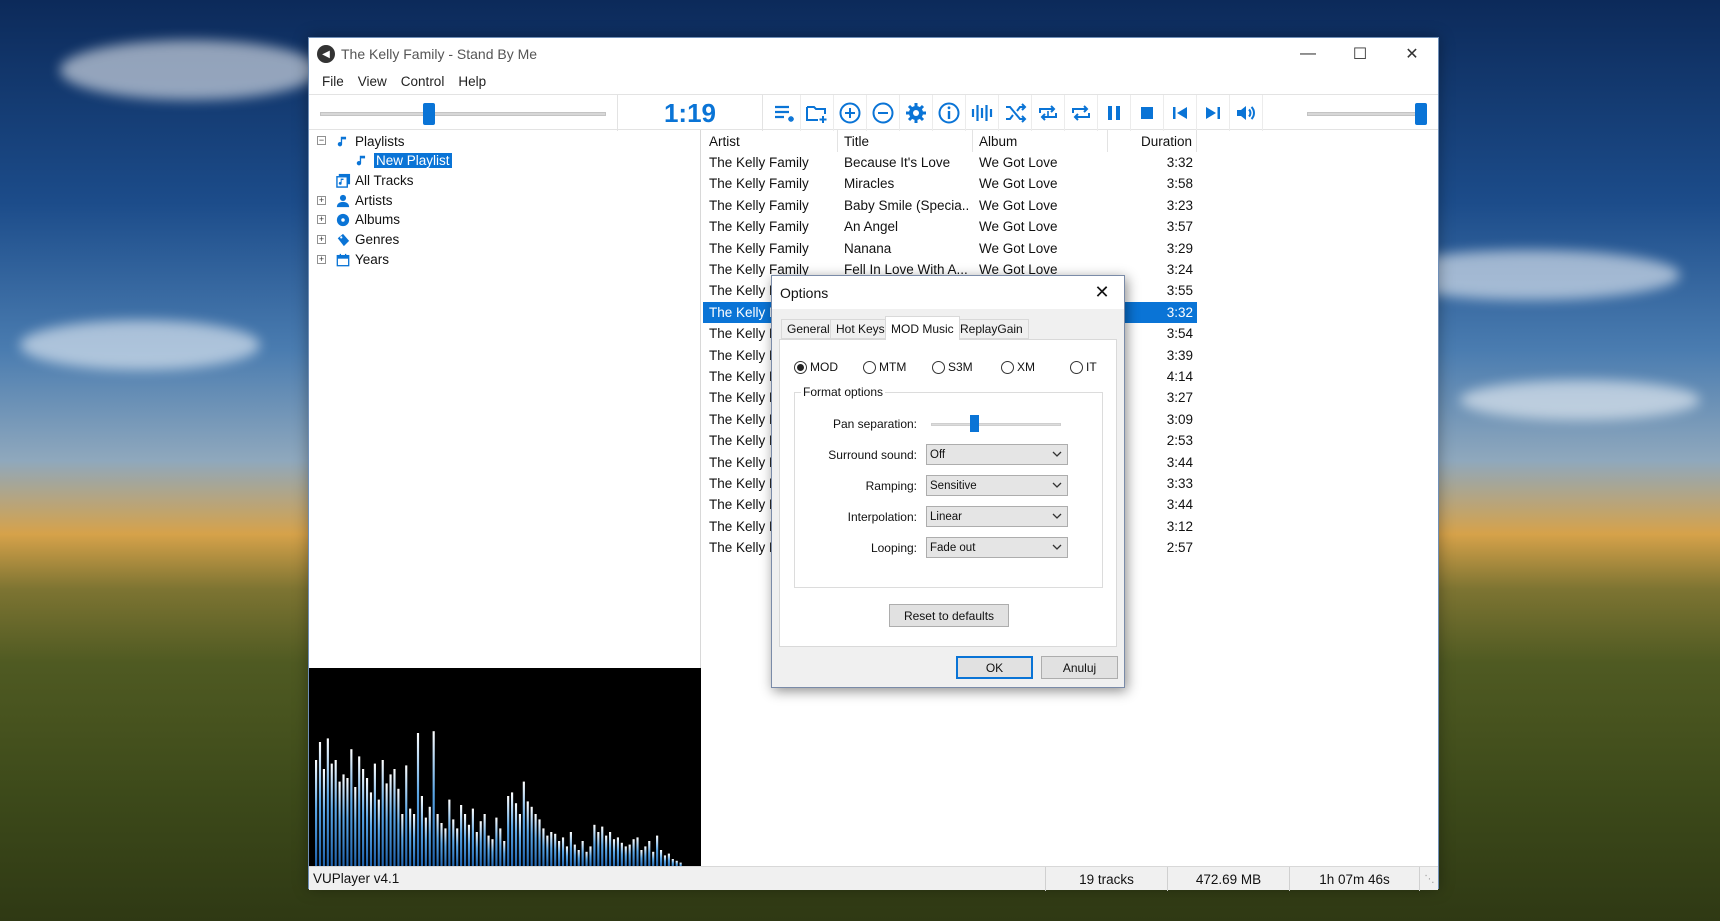 Image resolution: width=1720 pixels, height=921 pixels. I want to click on radio-it: IT, so click(1083, 367).